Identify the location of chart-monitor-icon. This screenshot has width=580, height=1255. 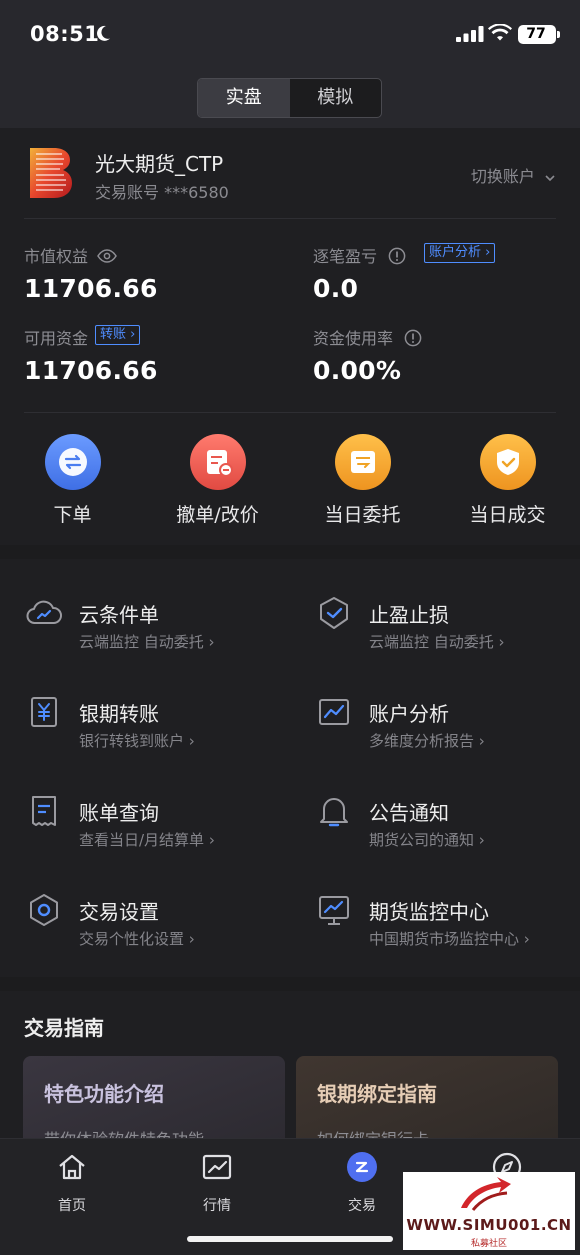
(334, 712).